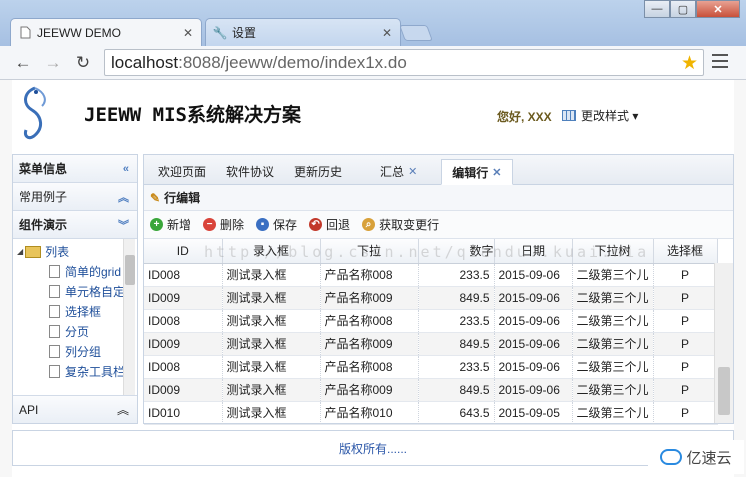  I want to click on column-header: 数字, so click(456, 251).